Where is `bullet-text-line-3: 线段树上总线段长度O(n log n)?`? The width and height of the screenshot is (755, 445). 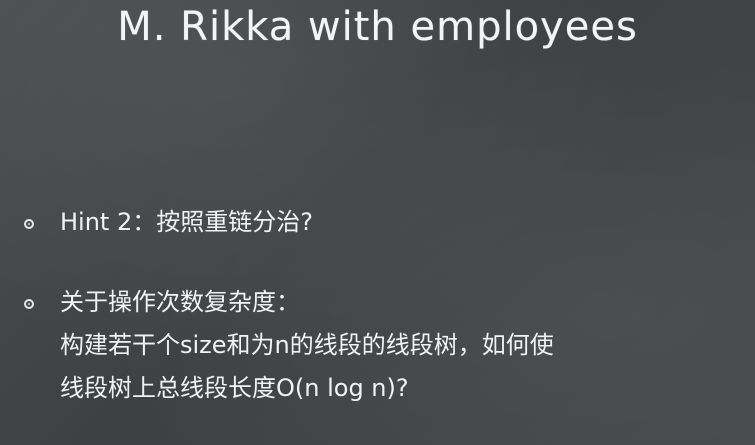 bullet-text-line-3: 线段树上总线段长度O(n log n)? is located at coordinates (234, 388).